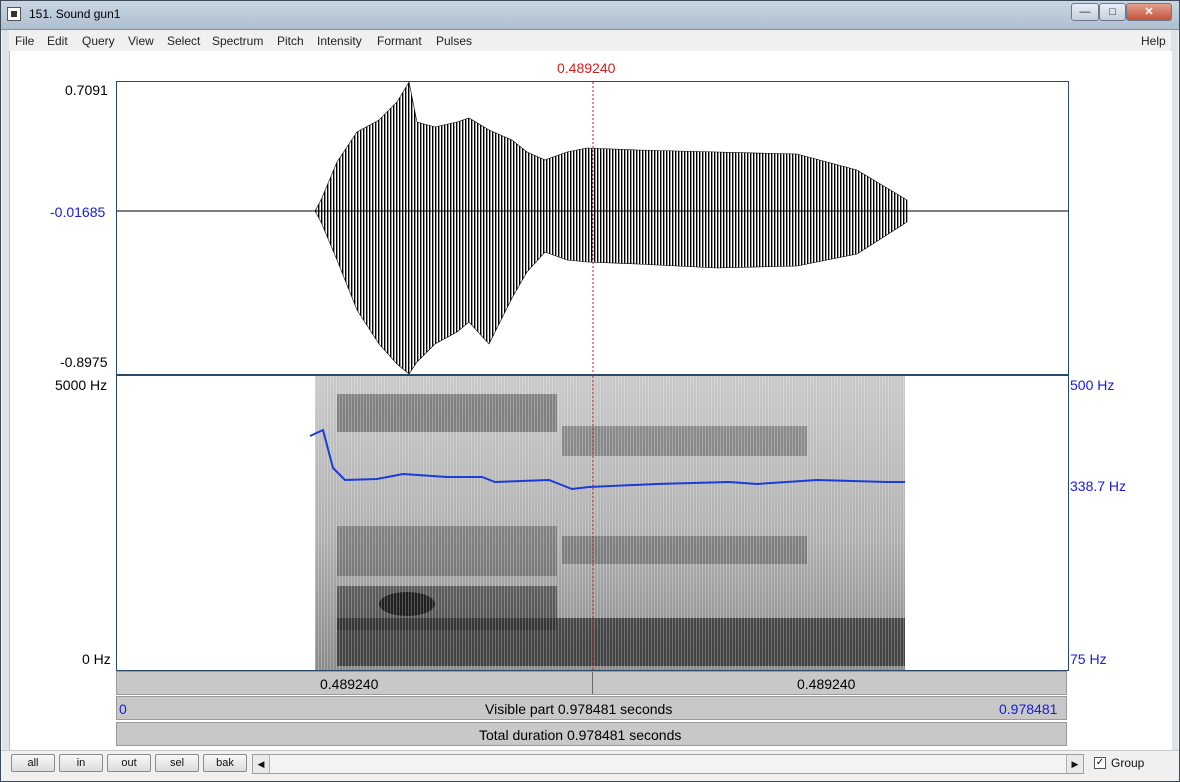  Describe the element at coordinates (590, 15) in the screenshot. I see `title-bar: 151. Sound gun1 — □ ✕` at that location.